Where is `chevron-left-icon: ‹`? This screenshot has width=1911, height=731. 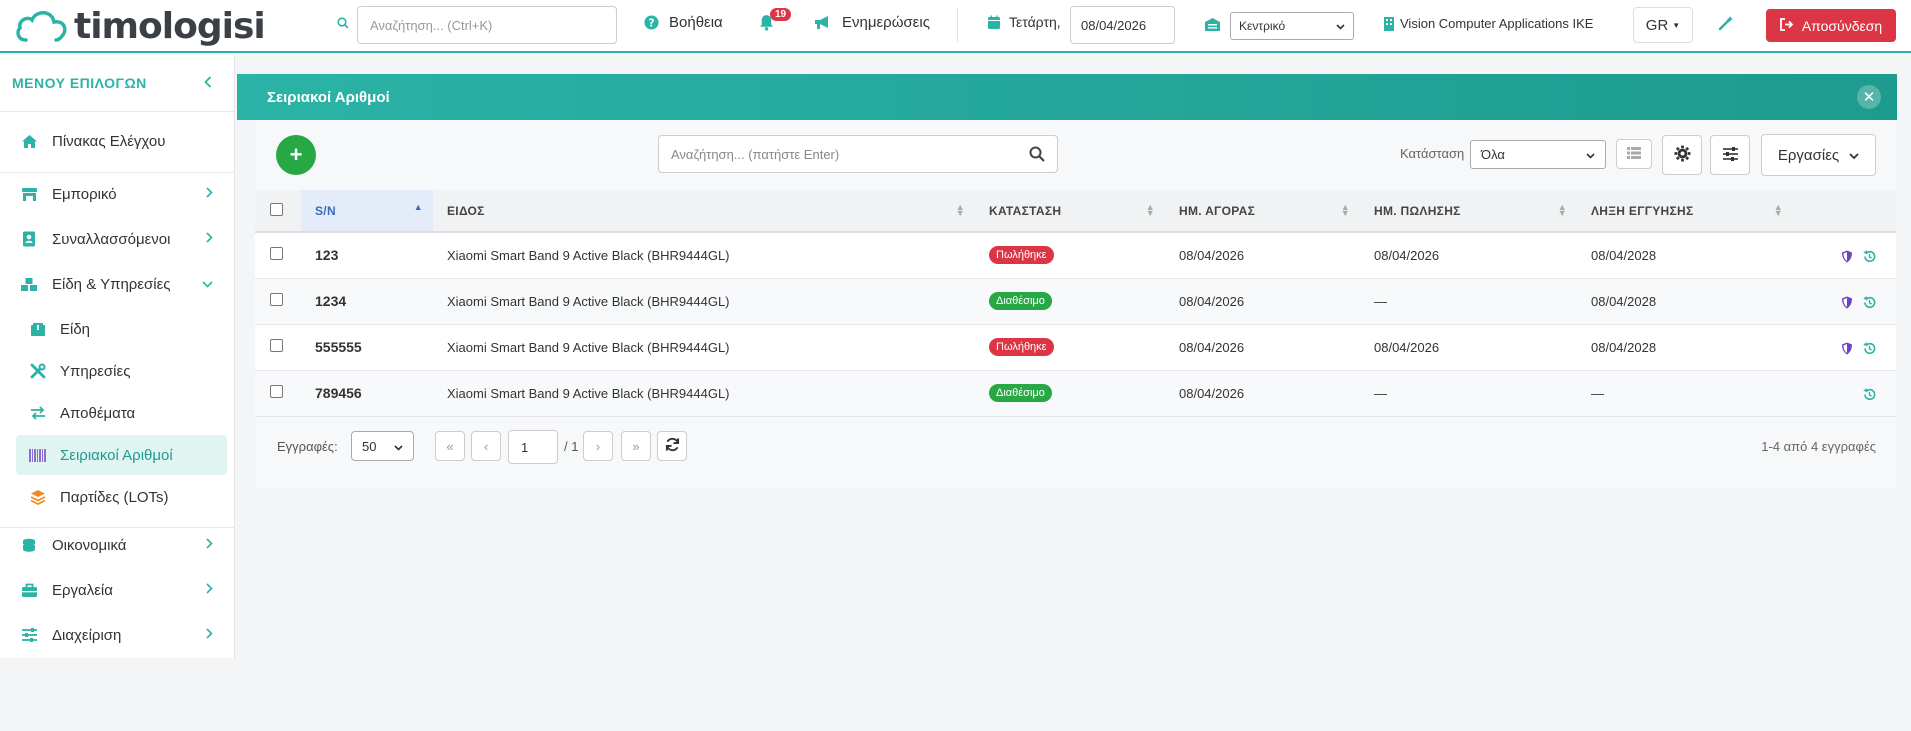 chevron-left-icon: ‹ is located at coordinates (486, 446).